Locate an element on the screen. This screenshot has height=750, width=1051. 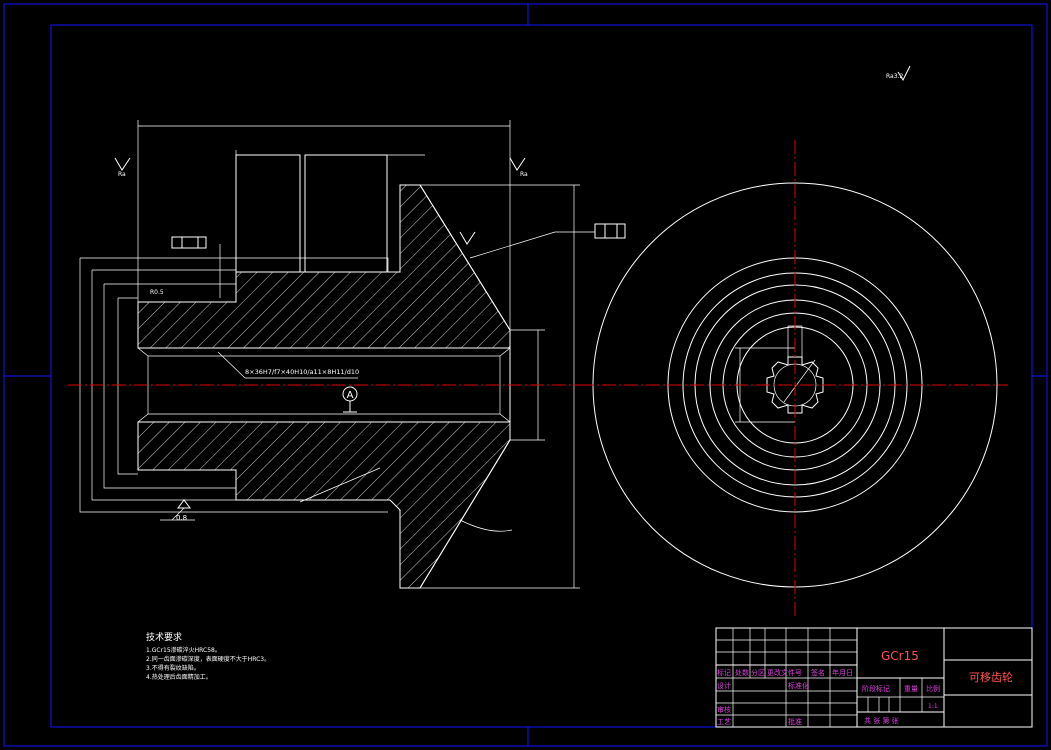
tb-process: 工艺 is located at coordinates (724, 722).